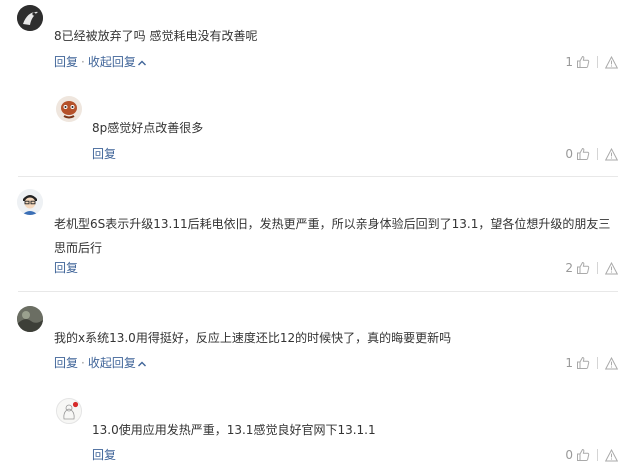 The height and width of the screenshot is (468, 640). Describe the element at coordinates (148, 128) in the screenshot. I see `reply-text: 8p感觉好点改善很多` at that location.